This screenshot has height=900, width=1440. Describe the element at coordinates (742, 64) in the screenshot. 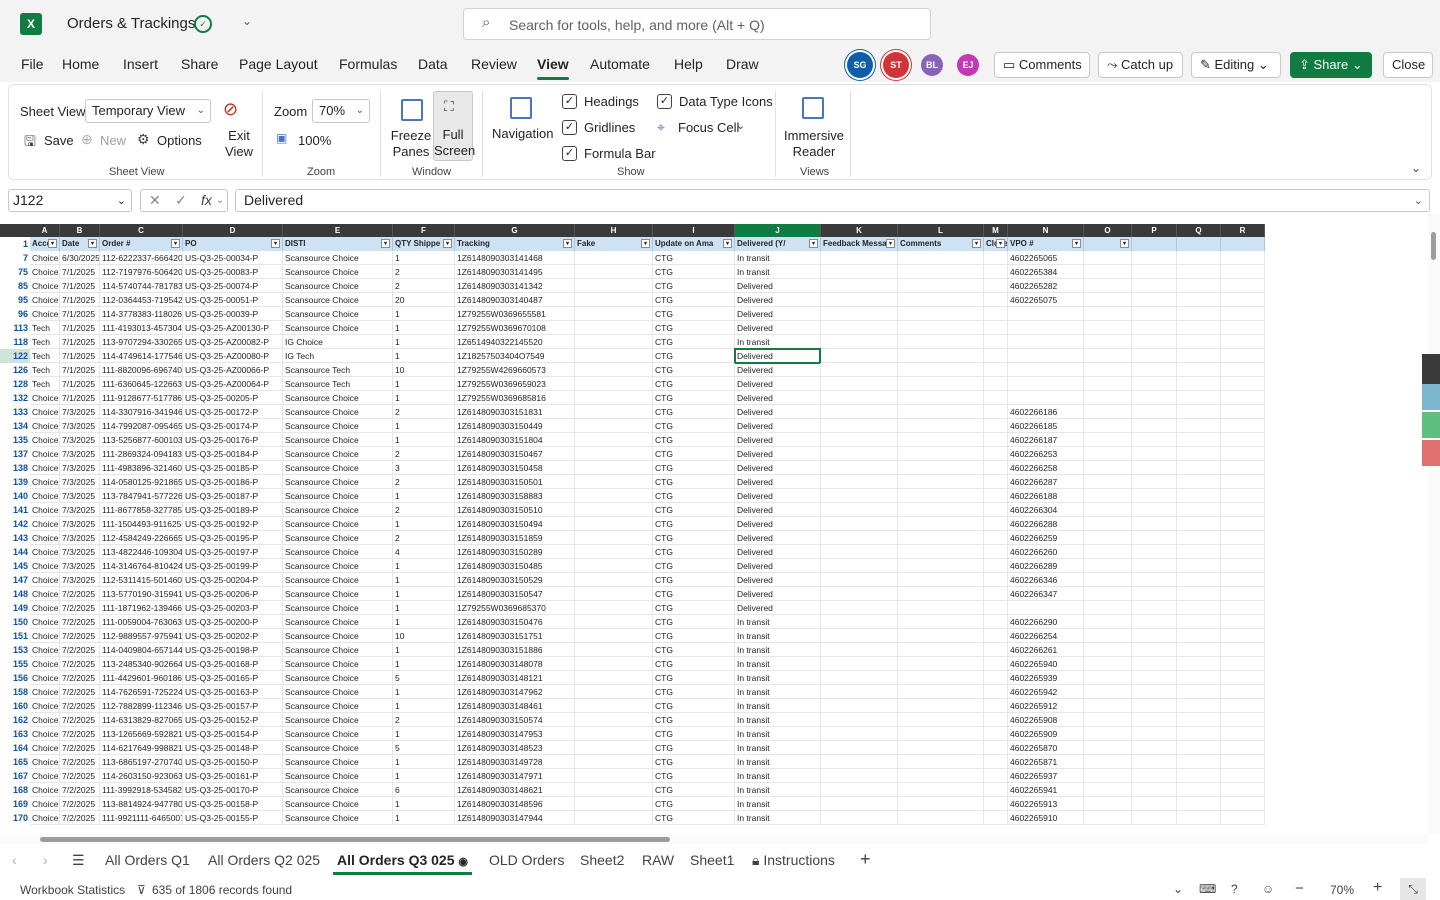

I see `tab-draw: Draw` at that location.